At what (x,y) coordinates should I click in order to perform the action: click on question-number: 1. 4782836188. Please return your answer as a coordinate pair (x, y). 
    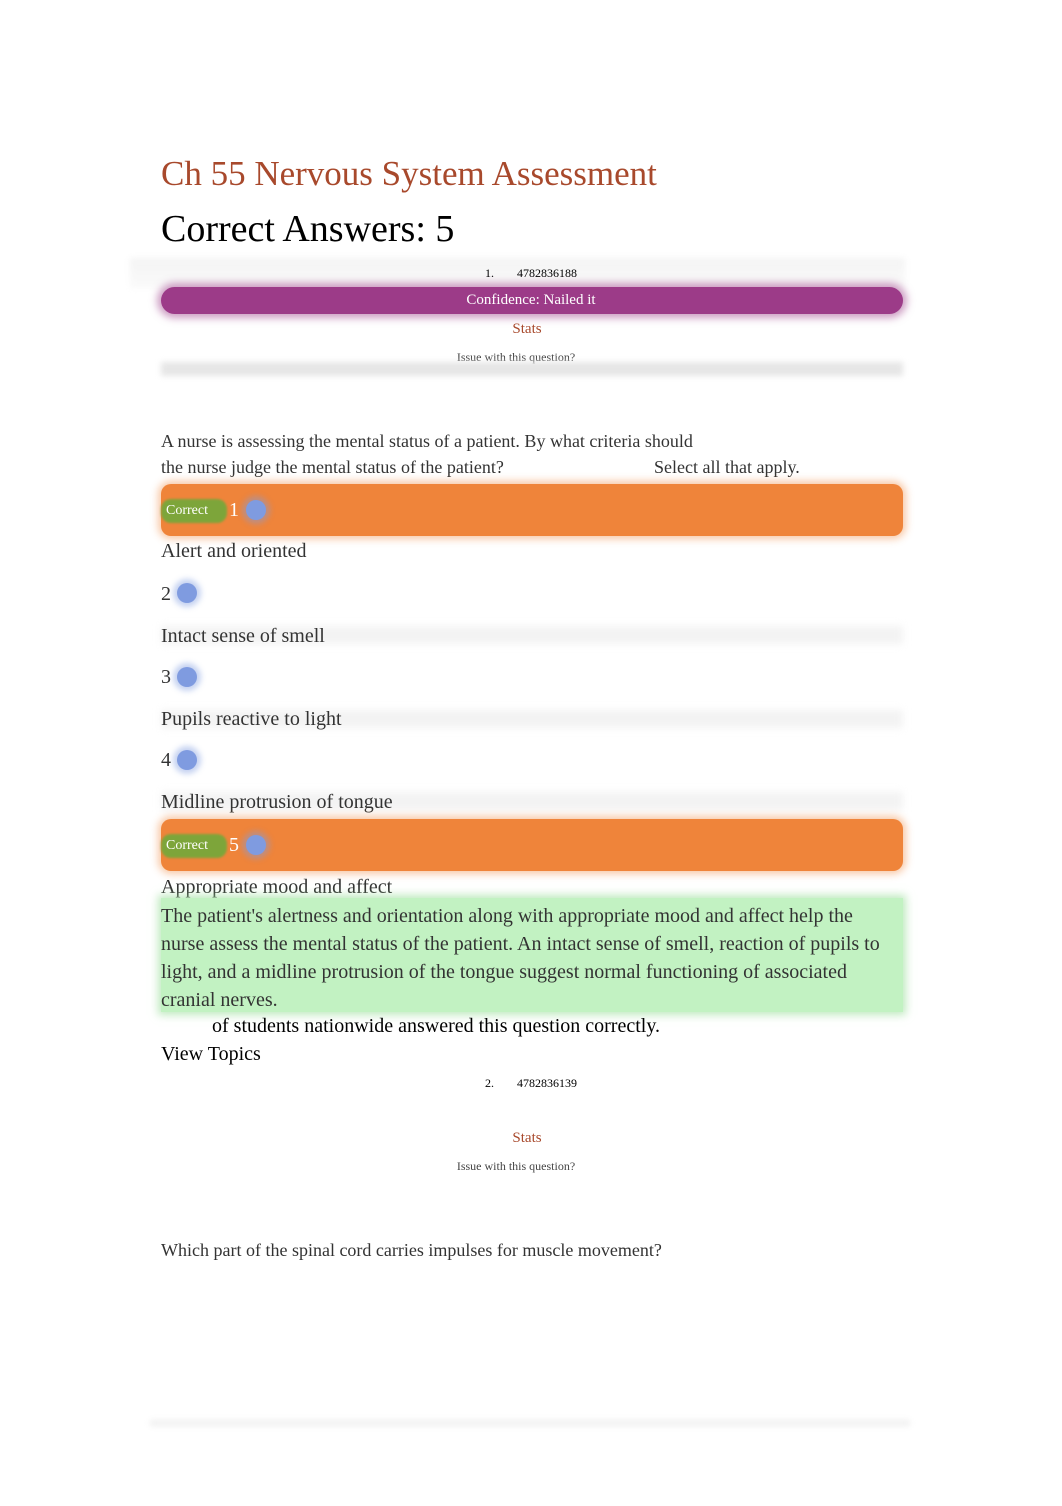
    Looking at the image, I should click on (531, 273).